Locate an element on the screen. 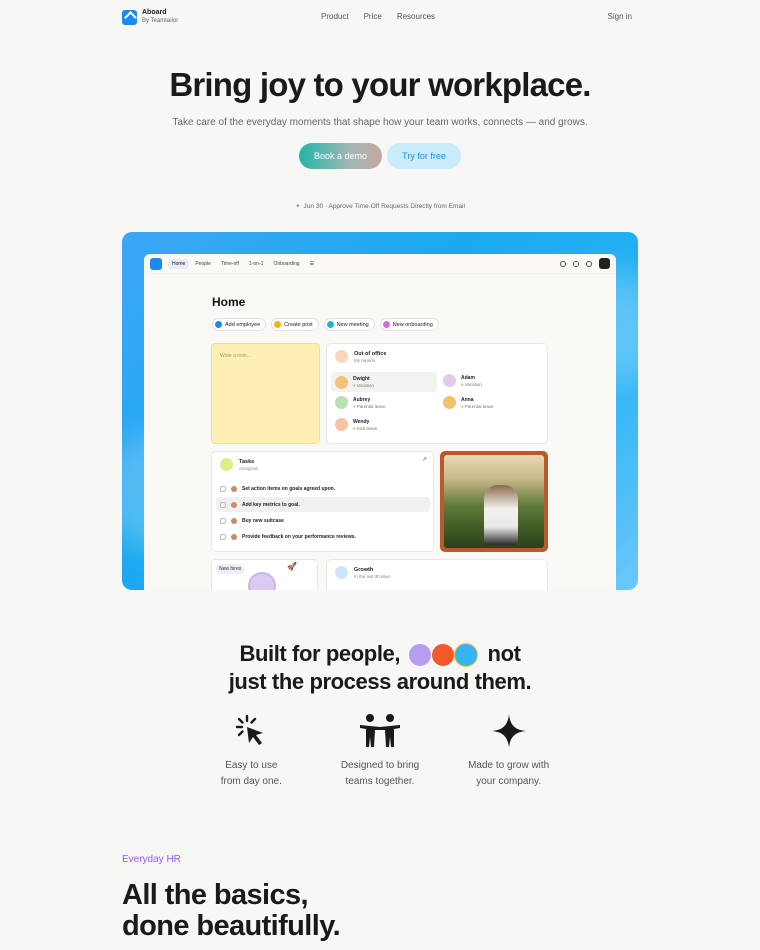 The height and width of the screenshot is (950, 760). out-of-office-icon is located at coordinates (341, 356).